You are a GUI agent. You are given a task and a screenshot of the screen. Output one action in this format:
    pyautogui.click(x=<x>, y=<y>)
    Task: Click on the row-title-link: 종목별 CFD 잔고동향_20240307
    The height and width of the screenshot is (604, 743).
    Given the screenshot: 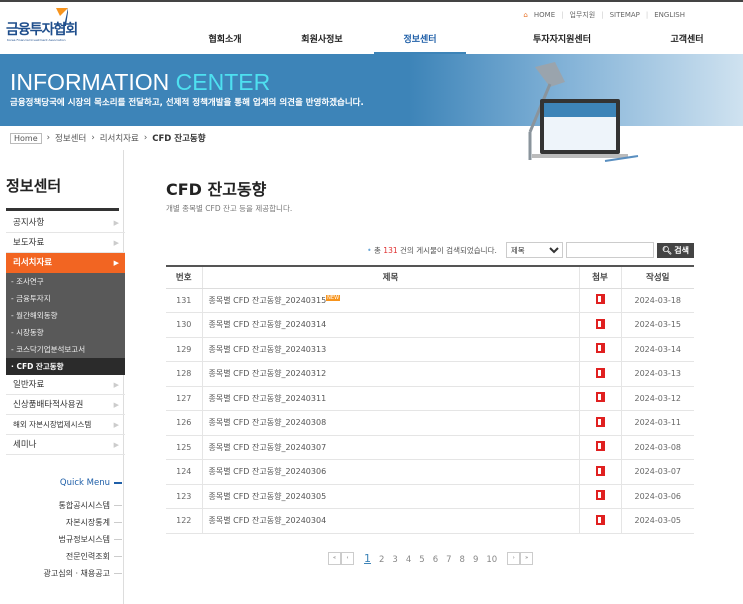 What is the action you would take?
    pyautogui.click(x=390, y=447)
    